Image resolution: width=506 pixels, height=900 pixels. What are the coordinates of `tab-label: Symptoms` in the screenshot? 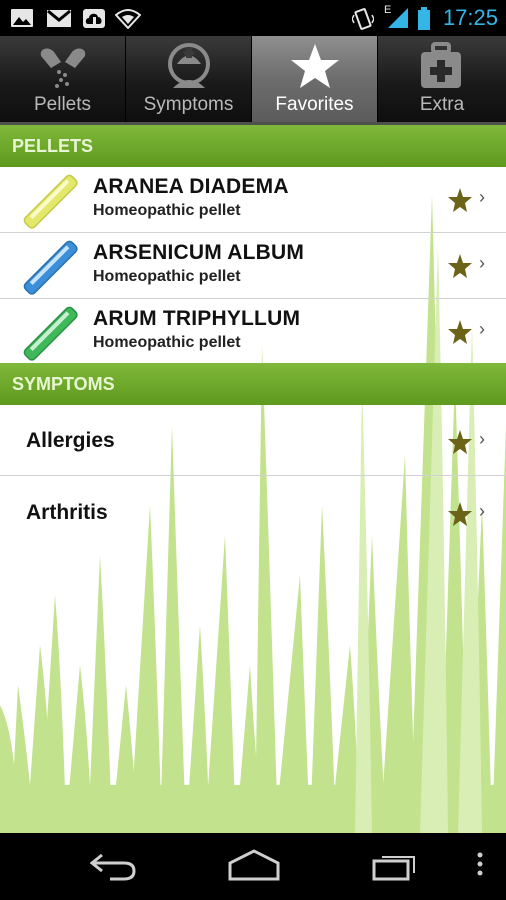 It's located at (188, 104).